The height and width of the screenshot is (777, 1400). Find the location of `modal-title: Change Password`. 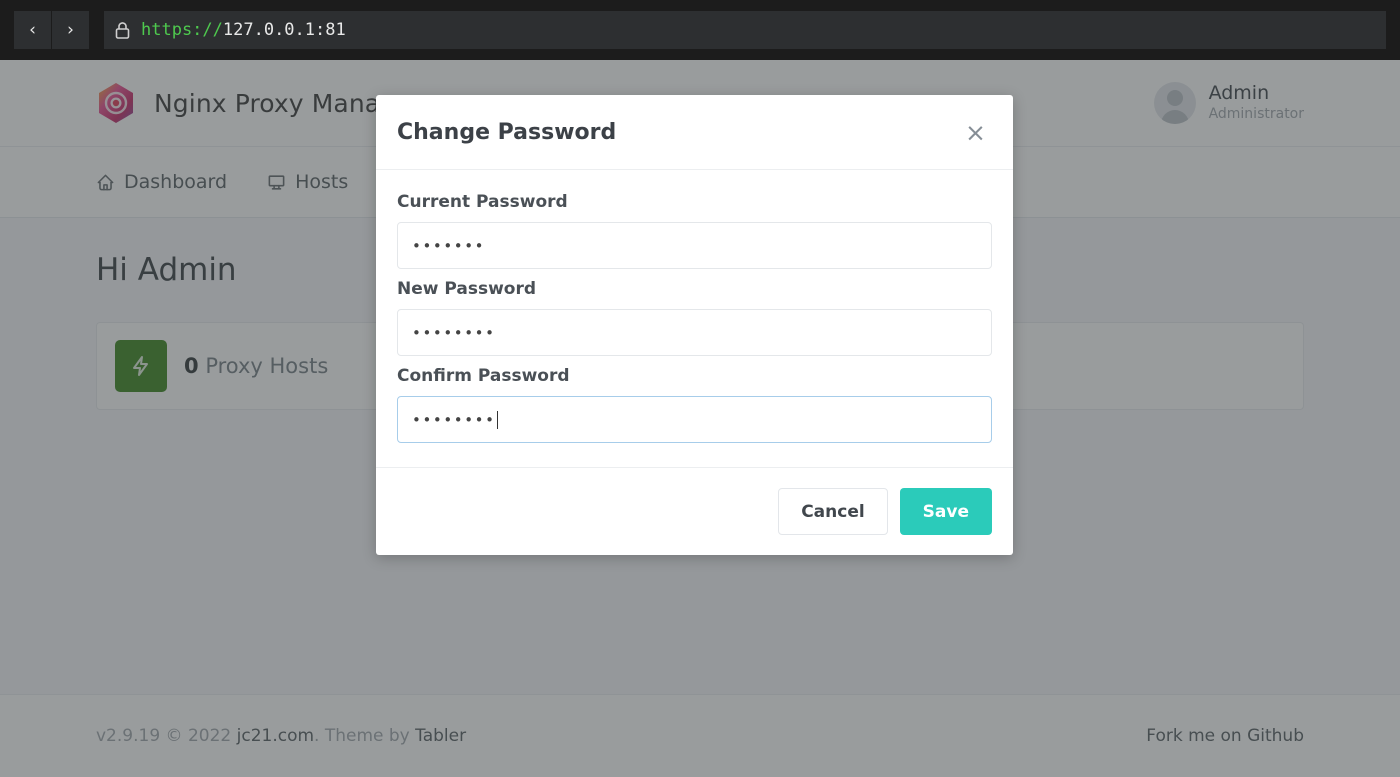

modal-title: Change Password is located at coordinates (507, 132).